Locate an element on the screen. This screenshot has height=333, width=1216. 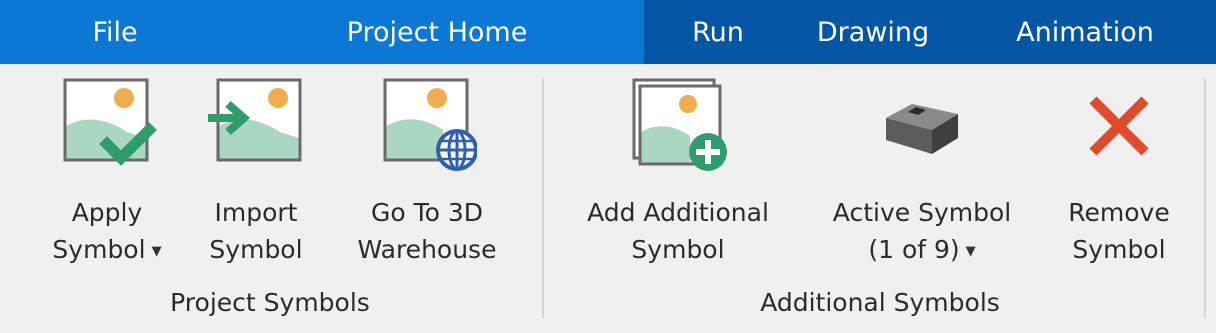
remove-symbol-label-line2: Symbol is located at coordinates (1119, 249).